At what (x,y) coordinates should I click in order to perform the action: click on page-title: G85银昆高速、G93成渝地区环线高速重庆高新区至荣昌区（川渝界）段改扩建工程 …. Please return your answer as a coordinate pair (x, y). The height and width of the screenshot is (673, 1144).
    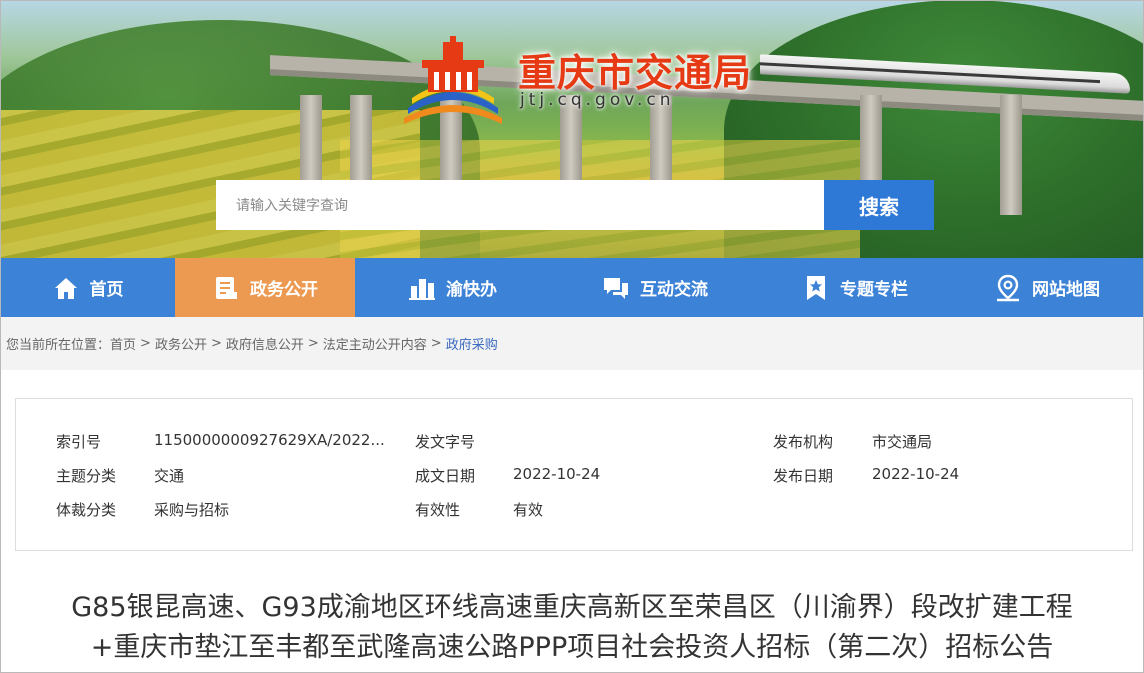
    Looking at the image, I should click on (572, 628).